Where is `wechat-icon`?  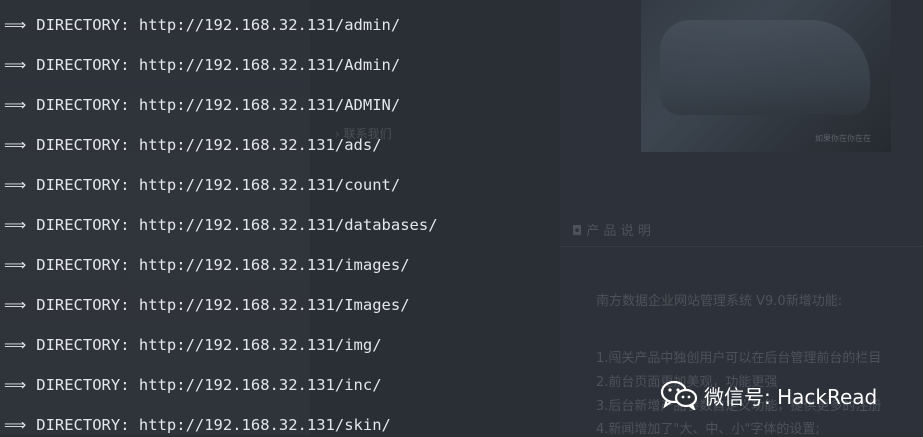 wechat-icon is located at coordinates (679, 395).